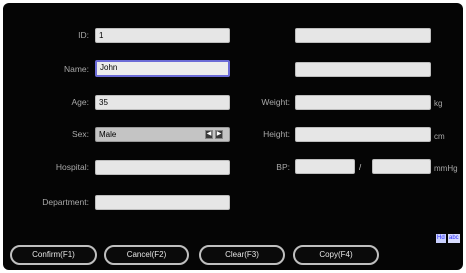 This screenshot has width=466, height=273. Describe the element at coordinates (162, 167) in the screenshot. I see `hospital-field` at that location.